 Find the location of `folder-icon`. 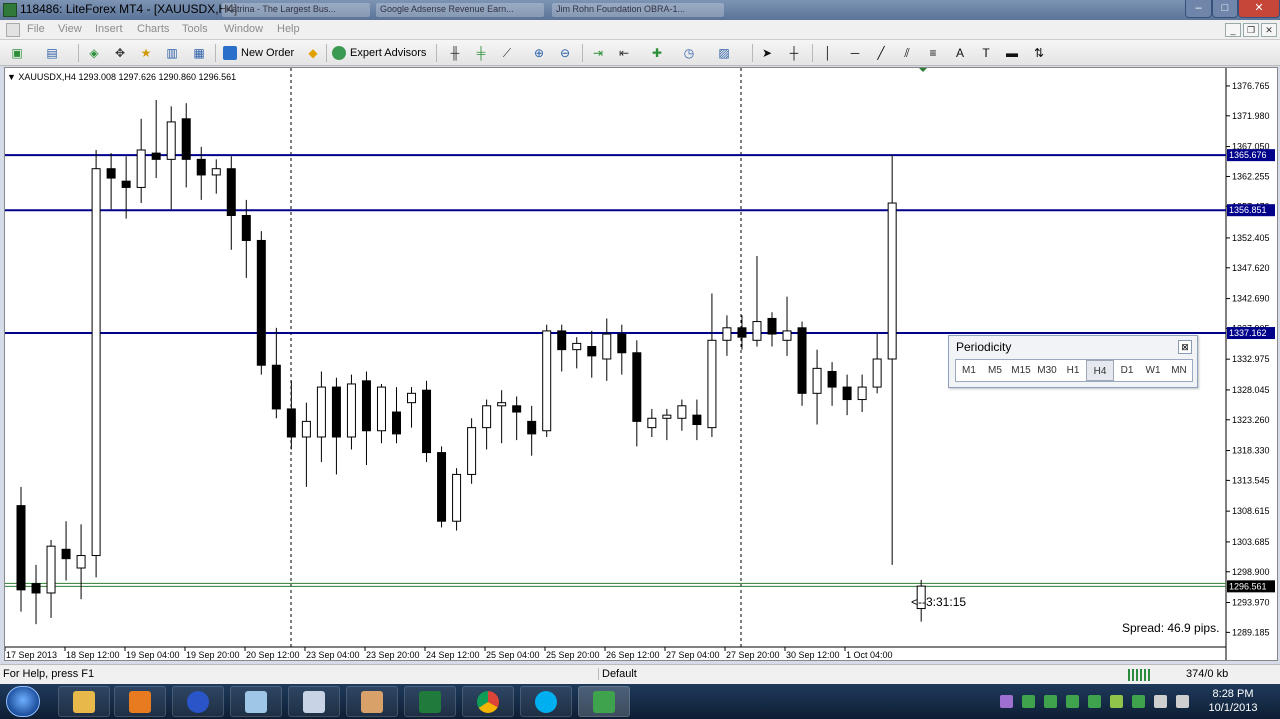

folder-icon is located at coordinates (84, 701).